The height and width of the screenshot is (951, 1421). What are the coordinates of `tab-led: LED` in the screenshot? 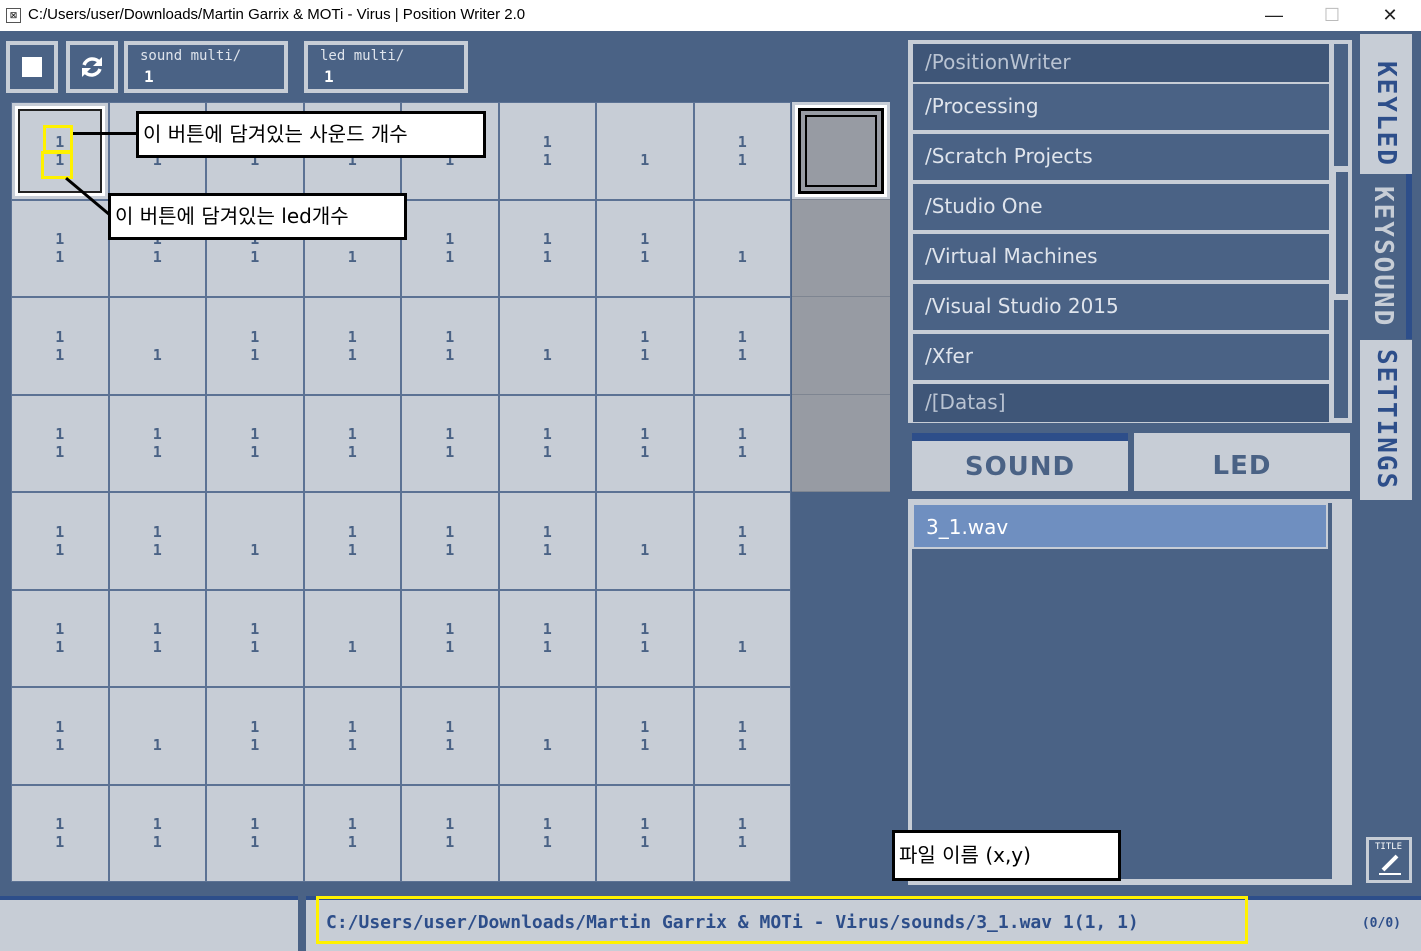 It's located at (1242, 462).